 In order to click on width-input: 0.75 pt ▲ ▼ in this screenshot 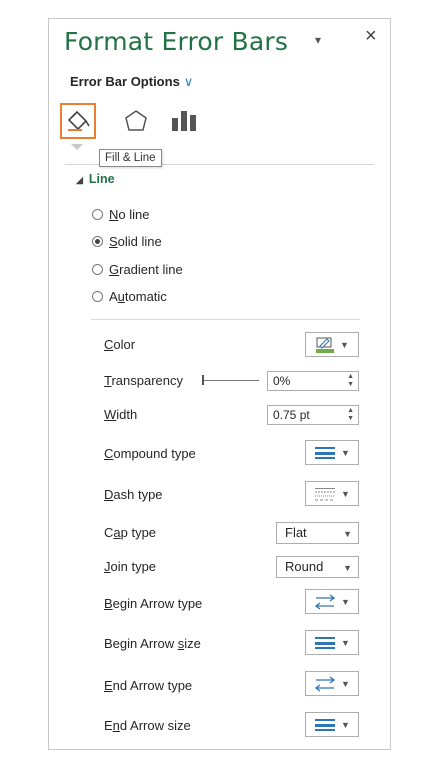, I will do `click(313, 415)`.